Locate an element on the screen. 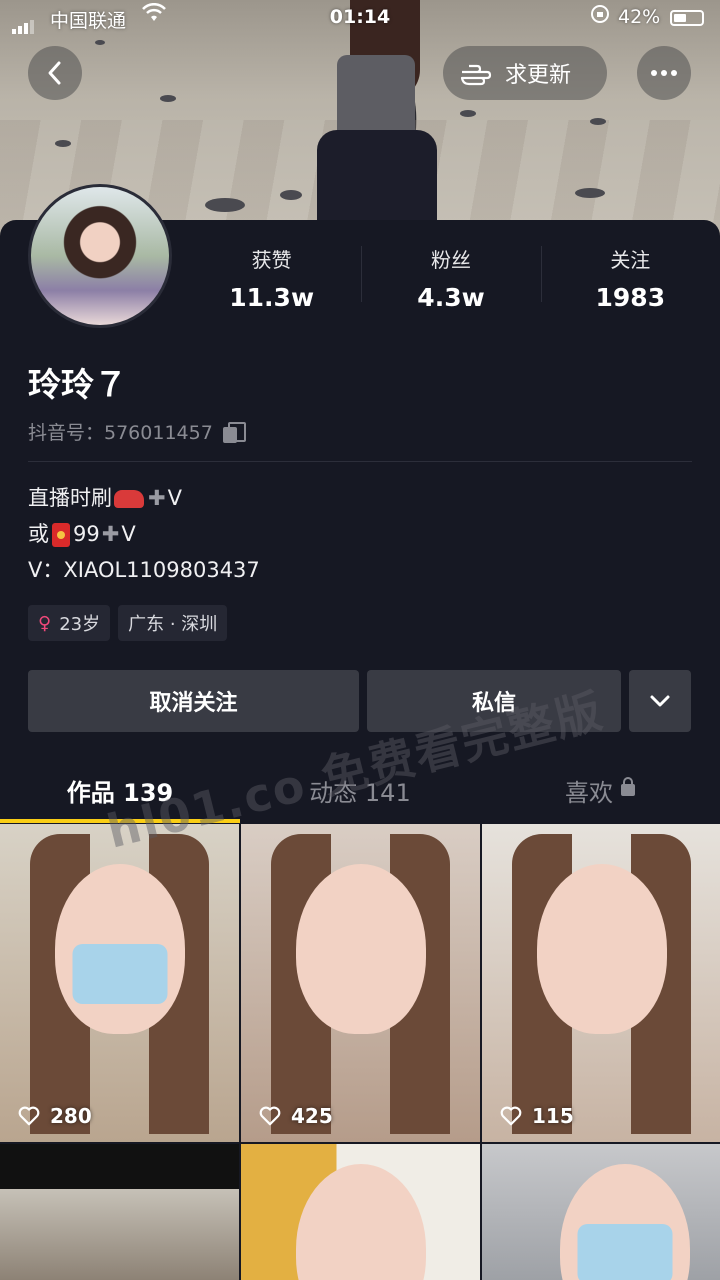 The width and height of the screenshot is (720, 1280). divider is located at coordinates (360, 461).